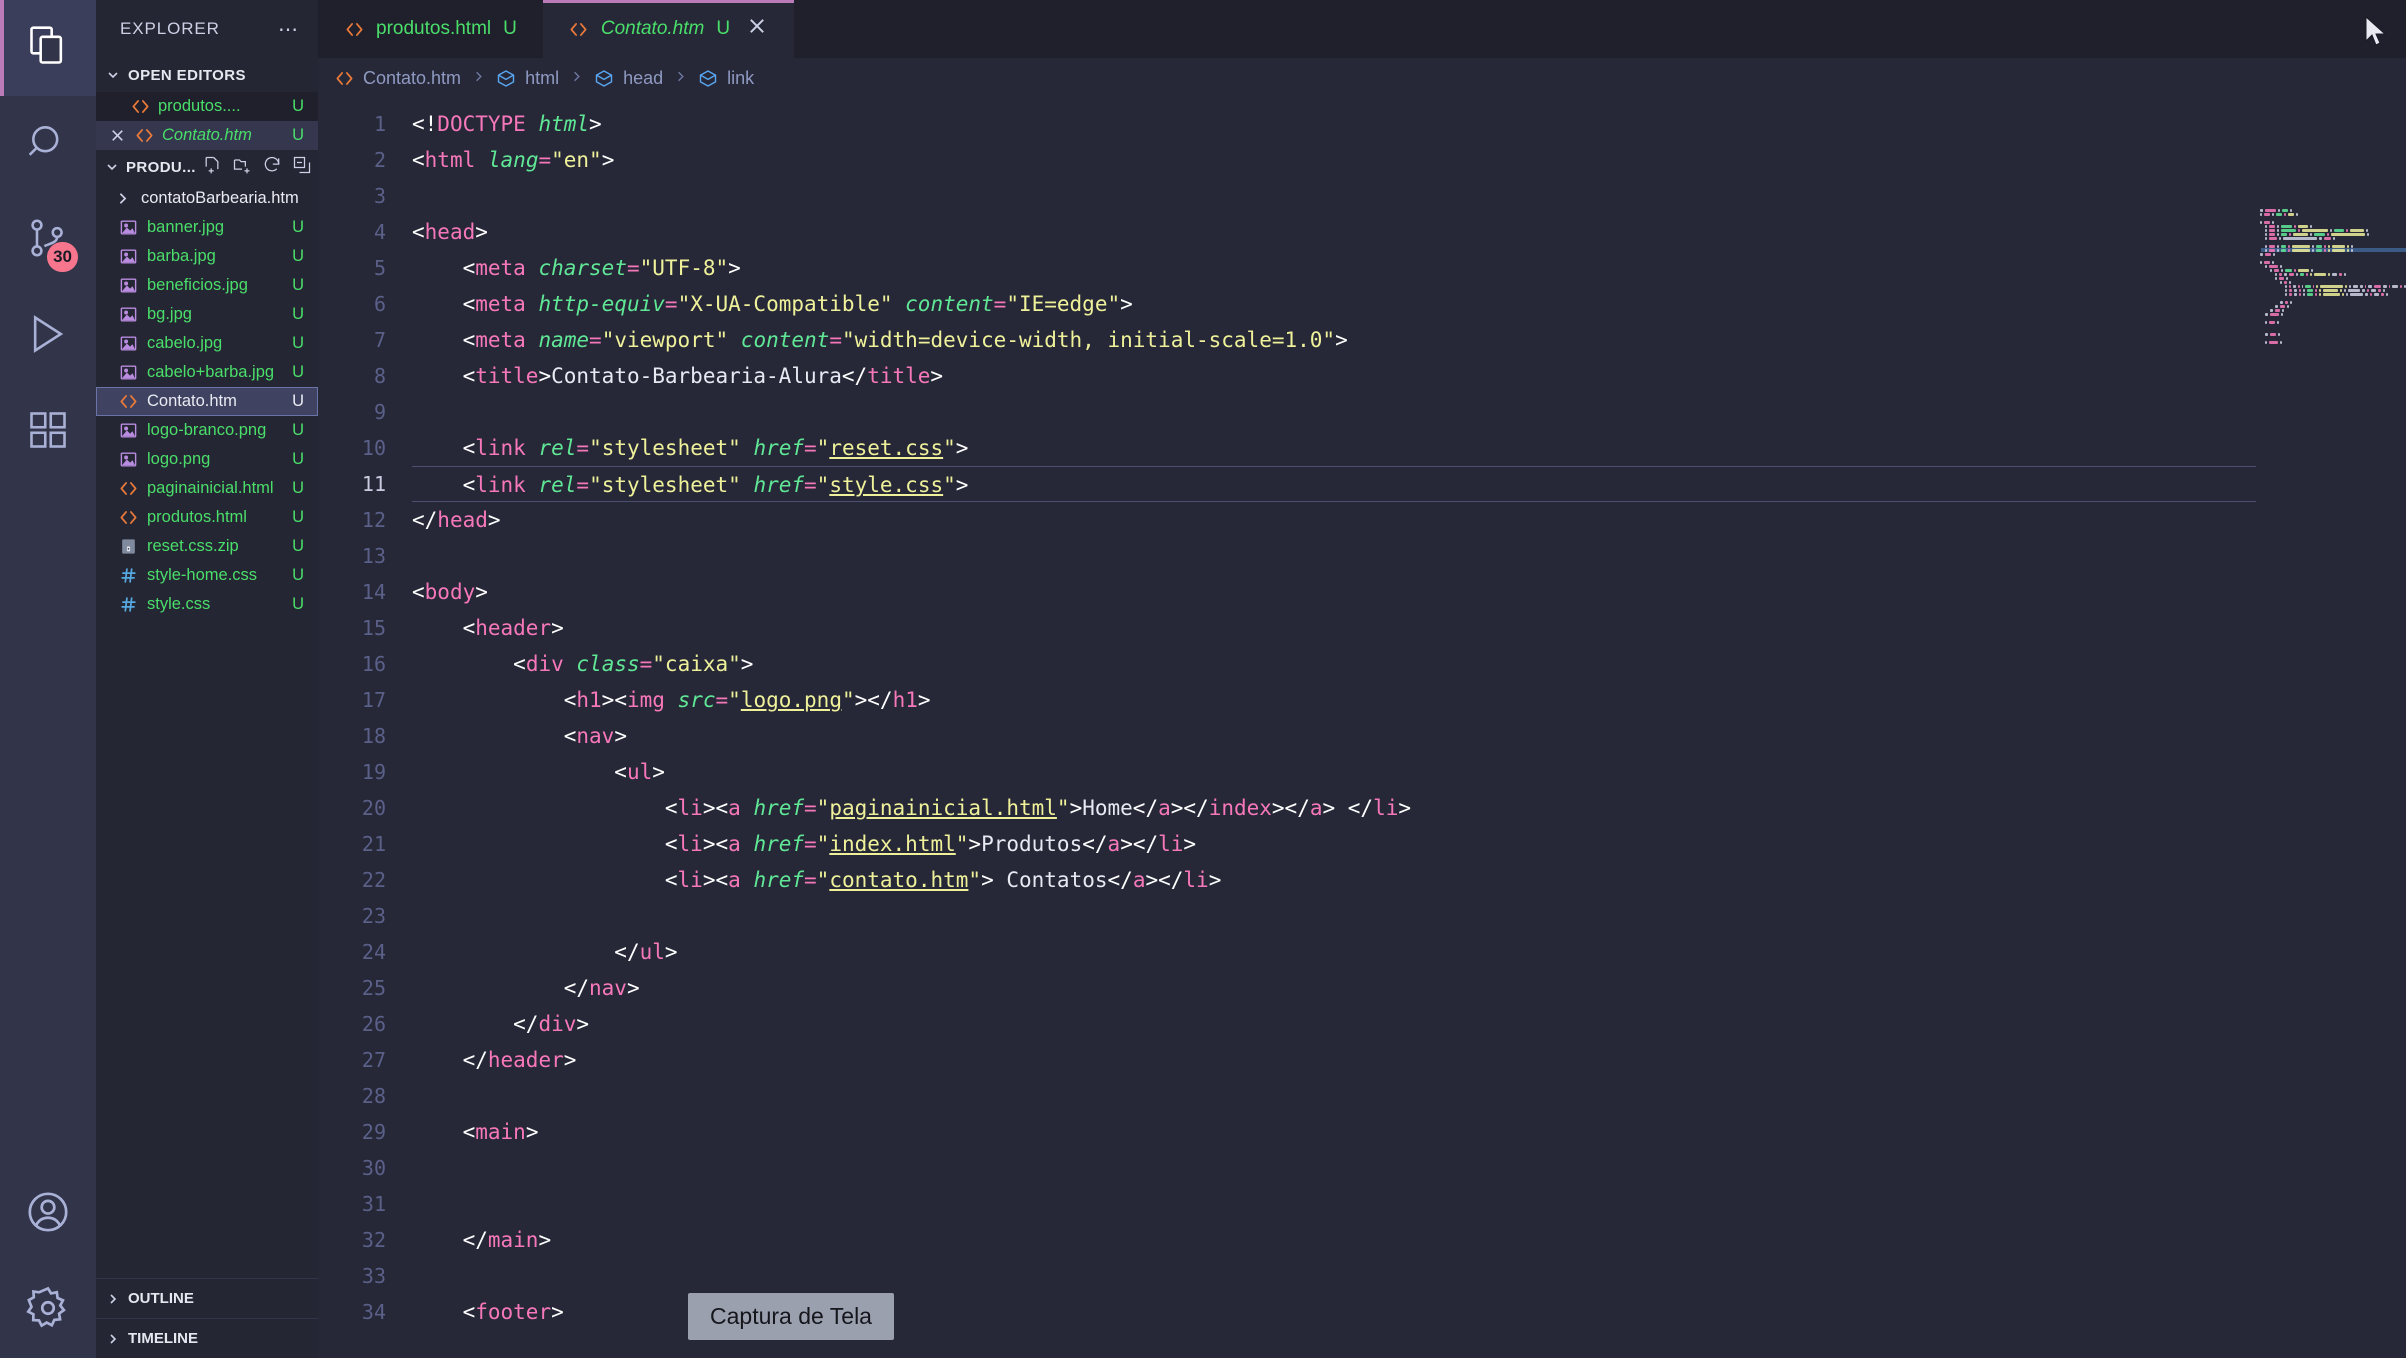  I want to click on line-number: 25, so click(373, 988).